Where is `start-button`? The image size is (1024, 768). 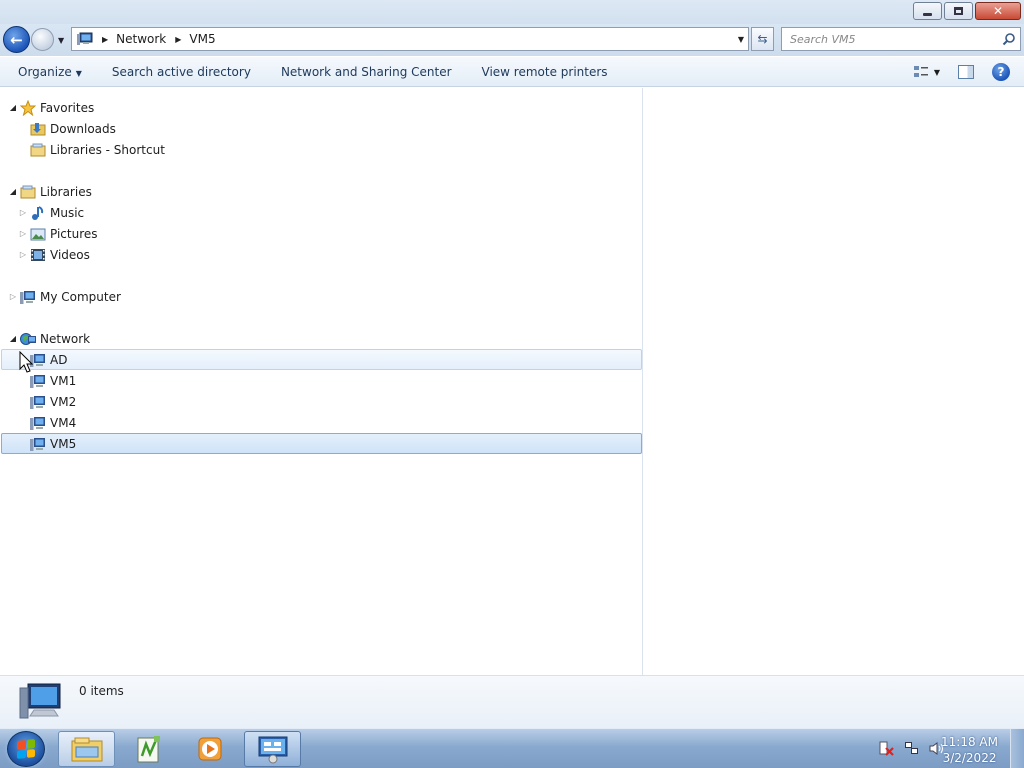 start-button is located at coordinates (26, 749).